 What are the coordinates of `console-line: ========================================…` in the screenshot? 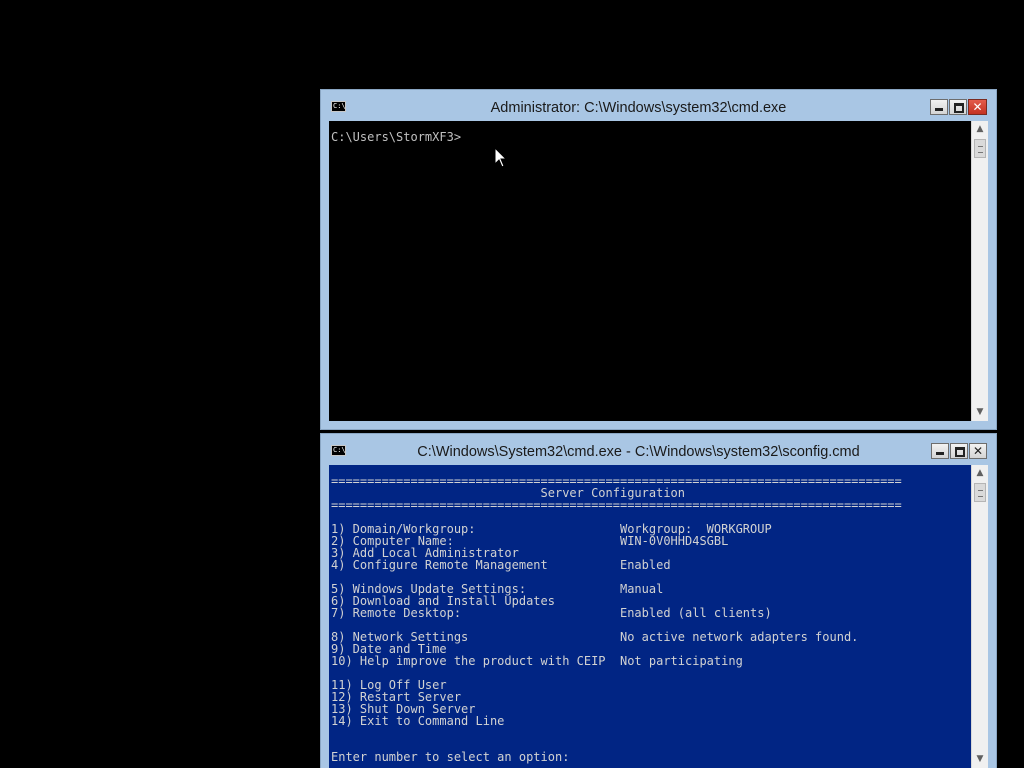 It's located at (616, 505).